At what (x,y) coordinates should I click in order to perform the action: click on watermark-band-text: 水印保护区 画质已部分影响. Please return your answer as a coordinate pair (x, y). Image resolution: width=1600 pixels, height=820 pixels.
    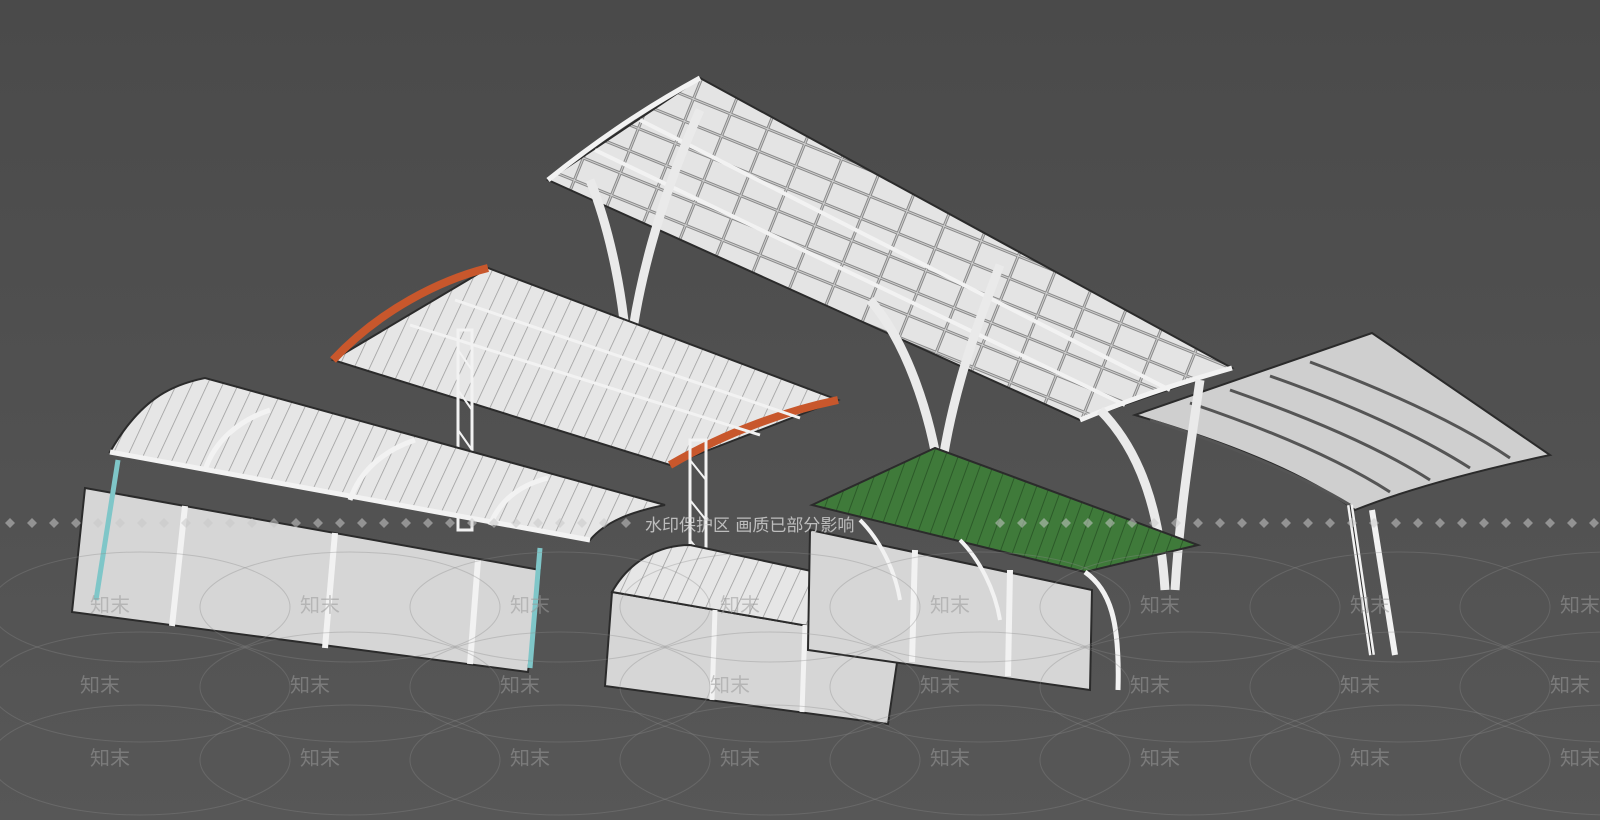
    Looking at the image, I should click on (749, 526).